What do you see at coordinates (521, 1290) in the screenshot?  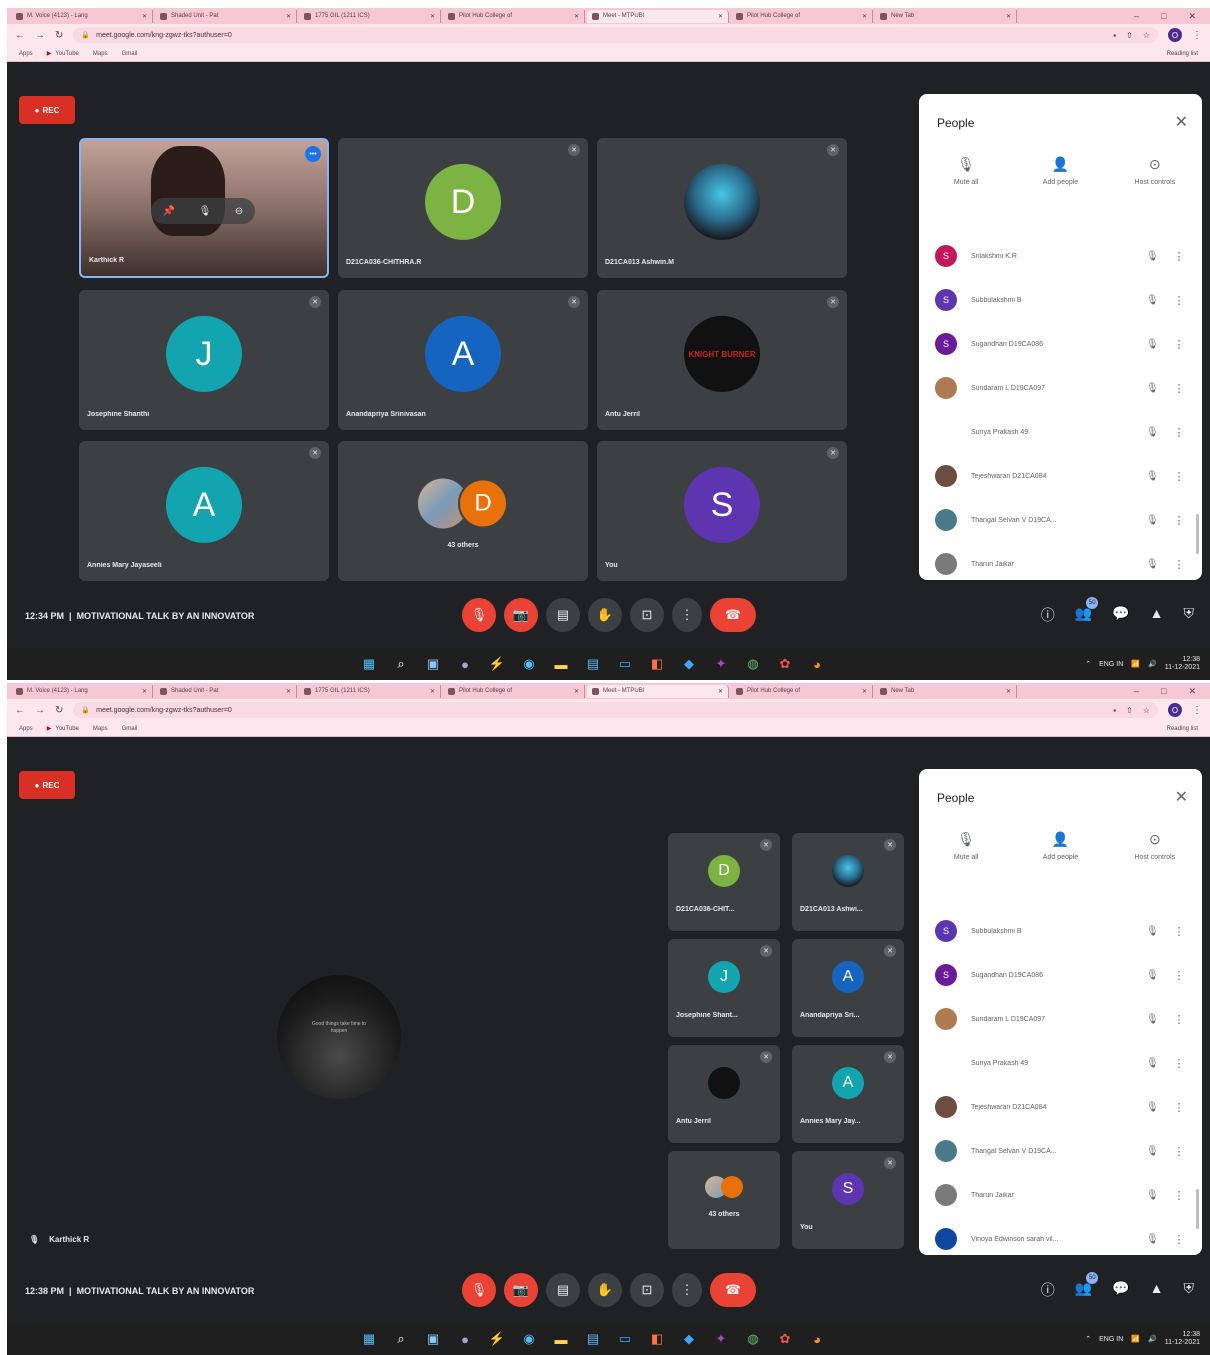 I see `camera-toggle-button: 📷` at bounding box center [521, 1290].